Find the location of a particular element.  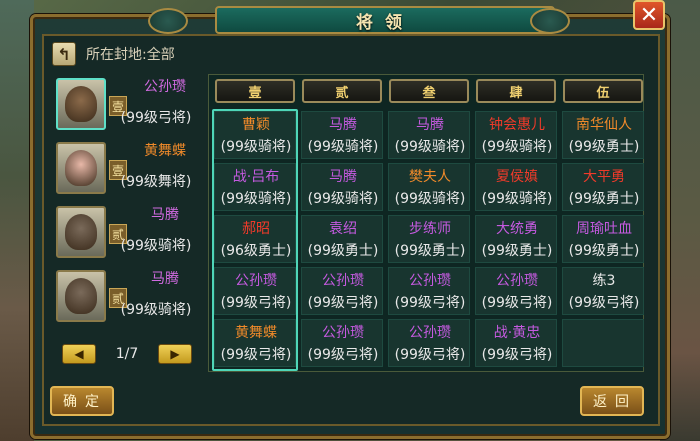

column-header: 壹 is located at coordinates (255, 91).